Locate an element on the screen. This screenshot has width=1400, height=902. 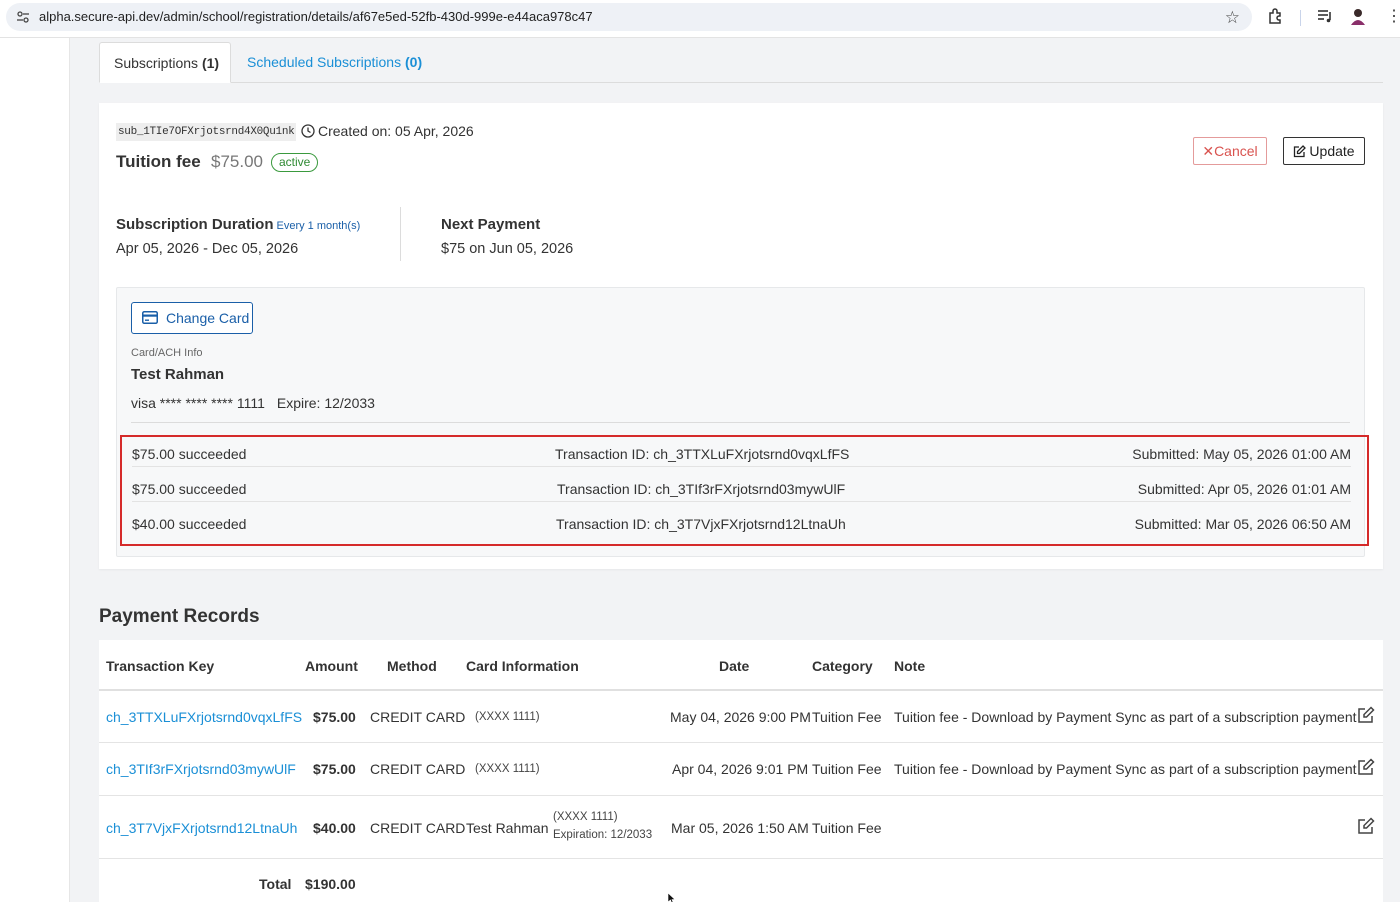
column-header: Transaction Key is located at coordinates (160, 666).